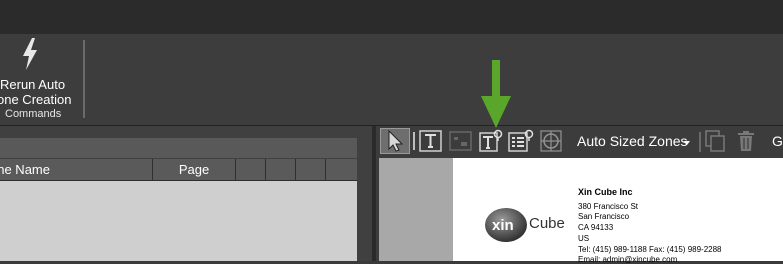  What do you see at coordinates (416, 209) in the screenshot?
I see `document-canvas-margin` at bounding box center [416, 209].